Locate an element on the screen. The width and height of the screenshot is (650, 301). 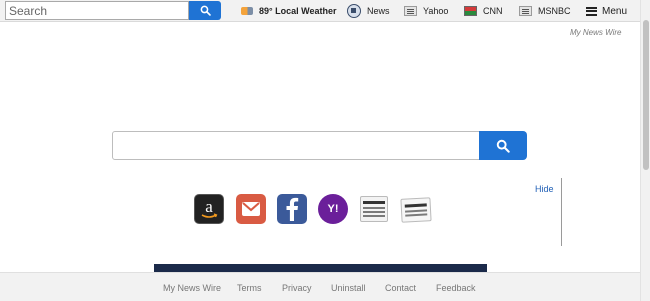
yahoo-label: Yahoo is located at coordinates (436, 11).